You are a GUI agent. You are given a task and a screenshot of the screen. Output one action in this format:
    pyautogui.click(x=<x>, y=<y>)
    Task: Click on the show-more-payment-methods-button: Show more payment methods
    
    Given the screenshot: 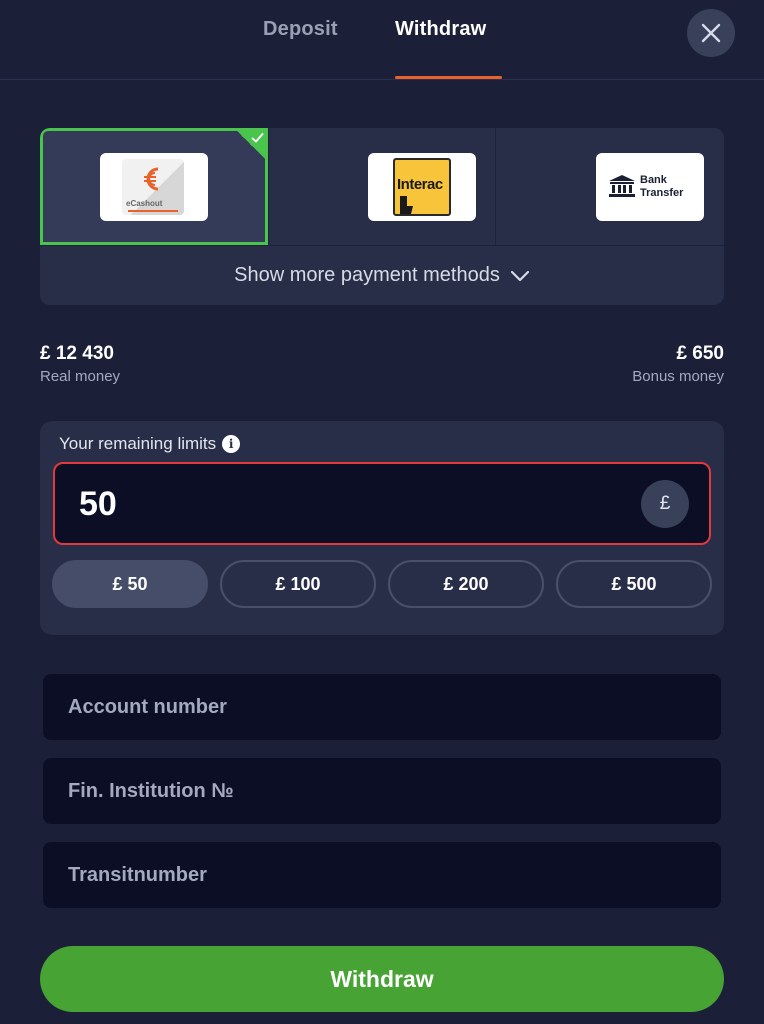 What is the action you would take?
    pyautogui.click(x=382, y=275)
    